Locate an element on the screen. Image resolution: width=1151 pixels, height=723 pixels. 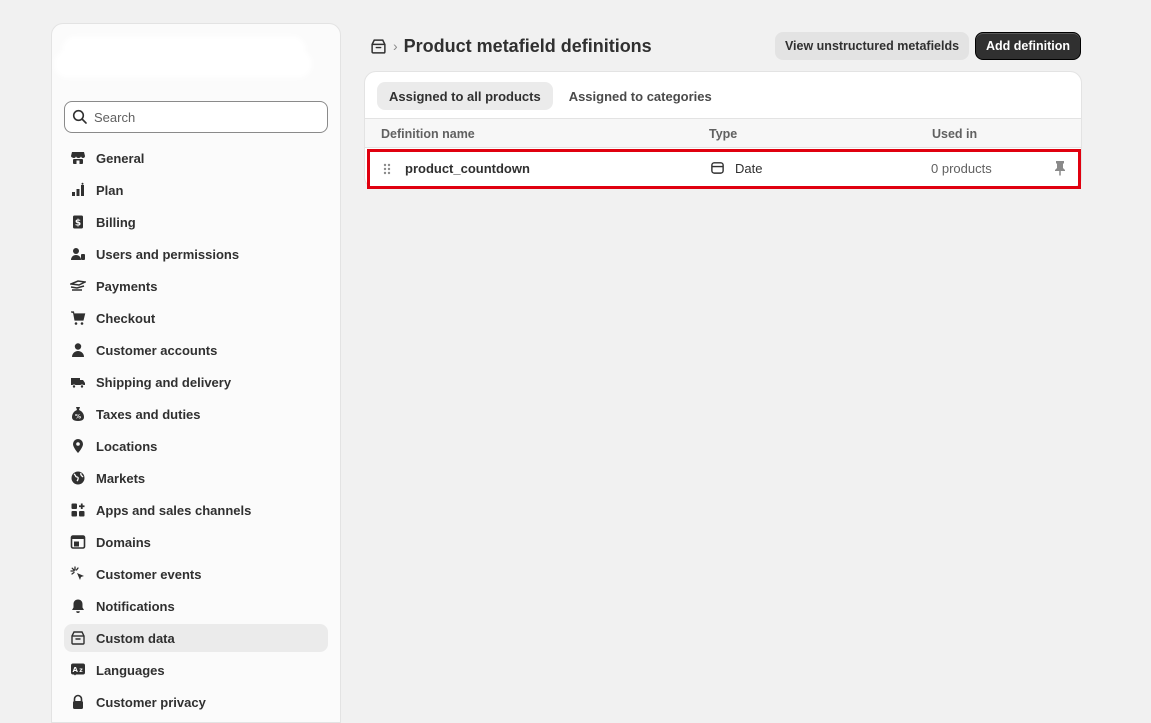
billing-icon: $ is located at coordinates (78, 222).